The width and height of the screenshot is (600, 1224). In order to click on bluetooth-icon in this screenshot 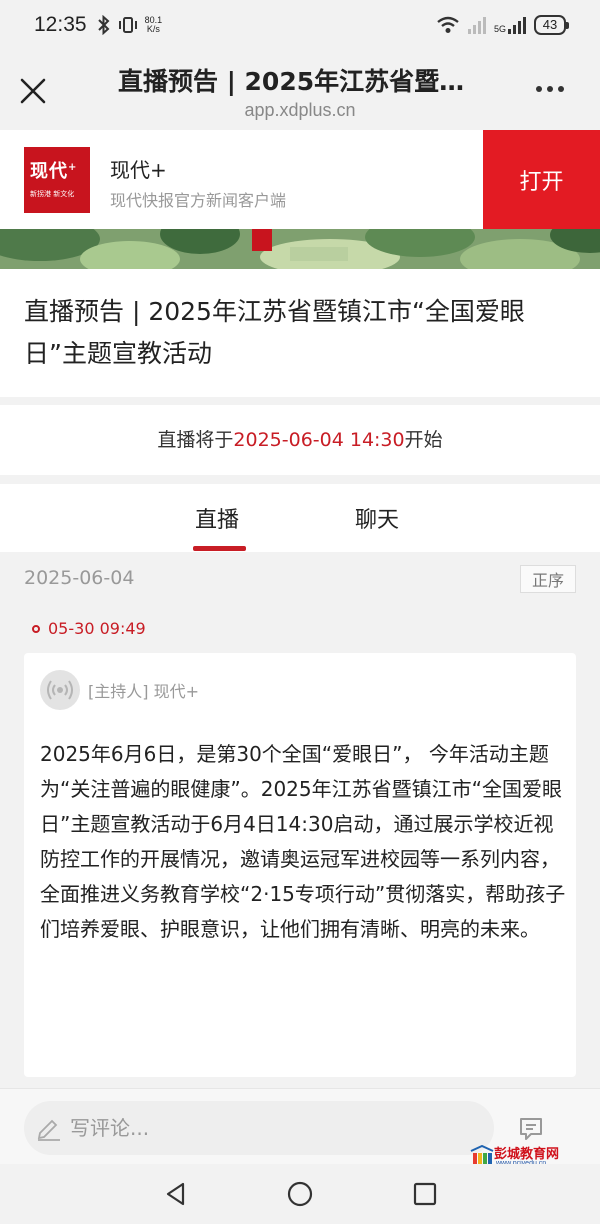, I will do `click(103, 25)`.